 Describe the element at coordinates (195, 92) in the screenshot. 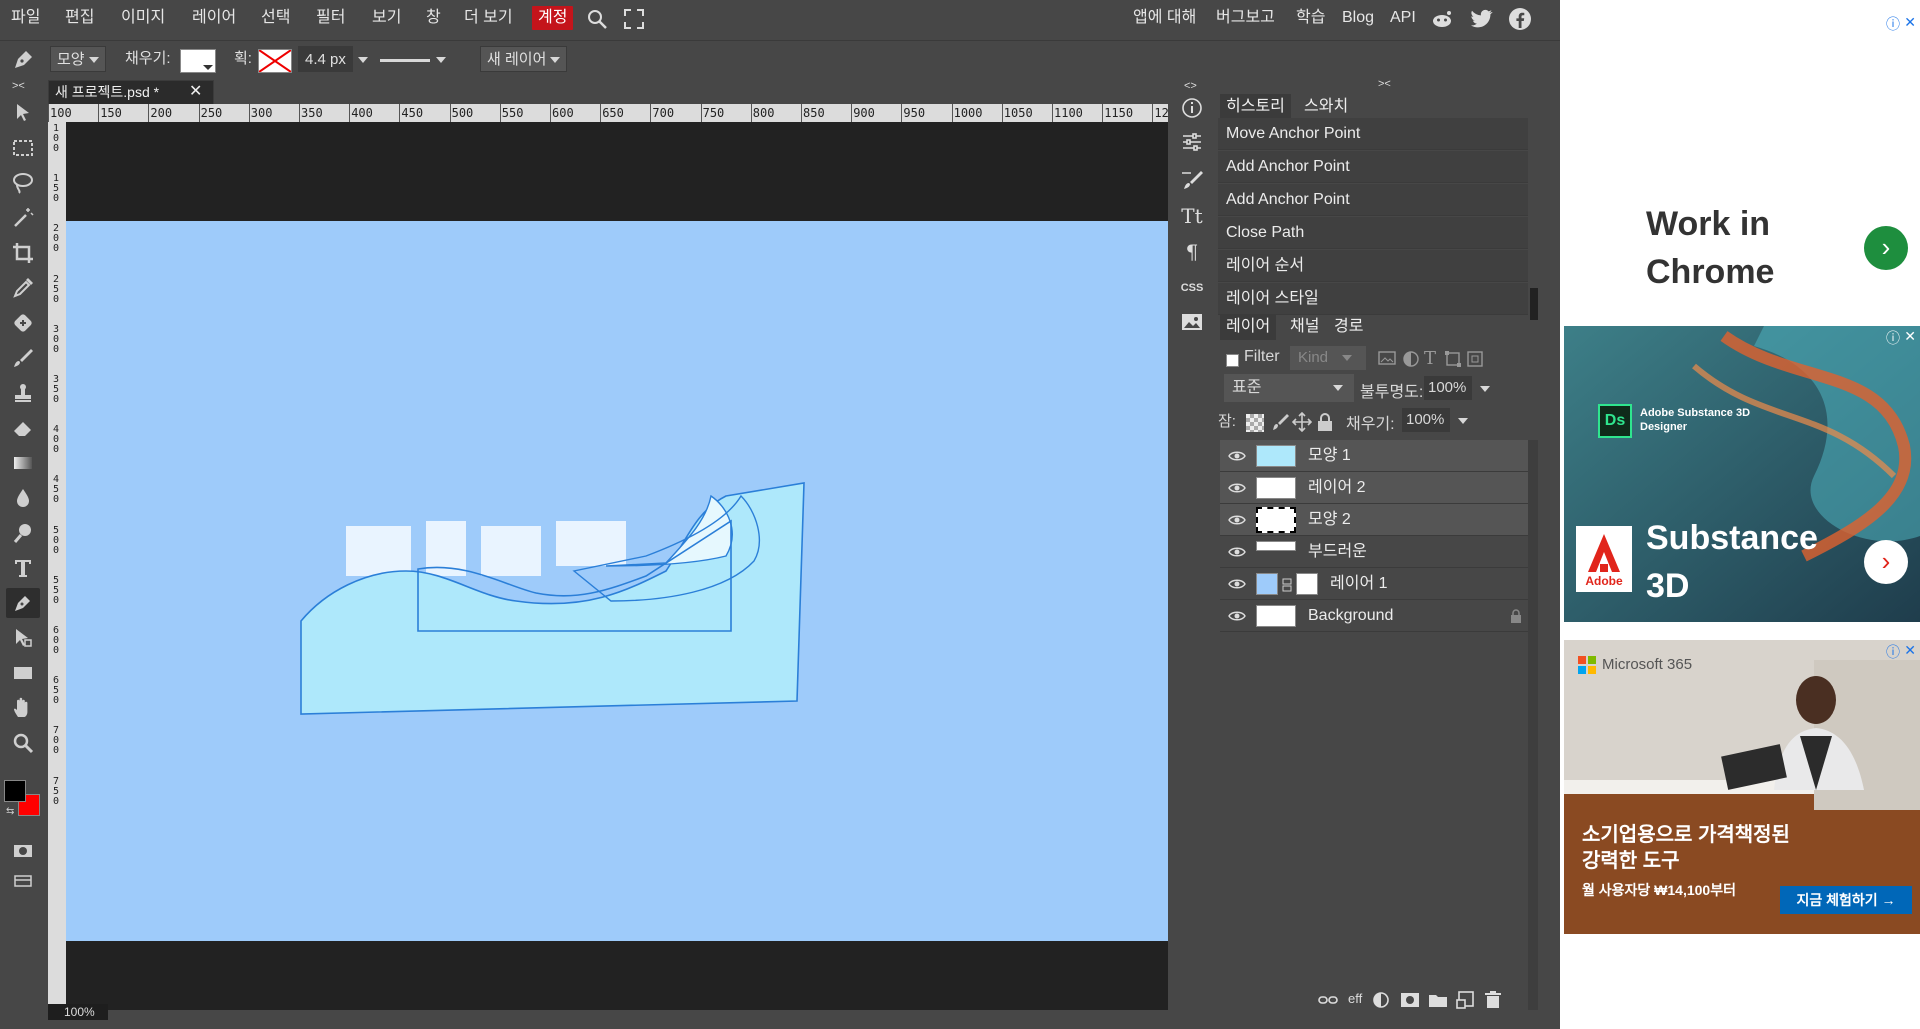

I see `close-icon: ✕` at that location.